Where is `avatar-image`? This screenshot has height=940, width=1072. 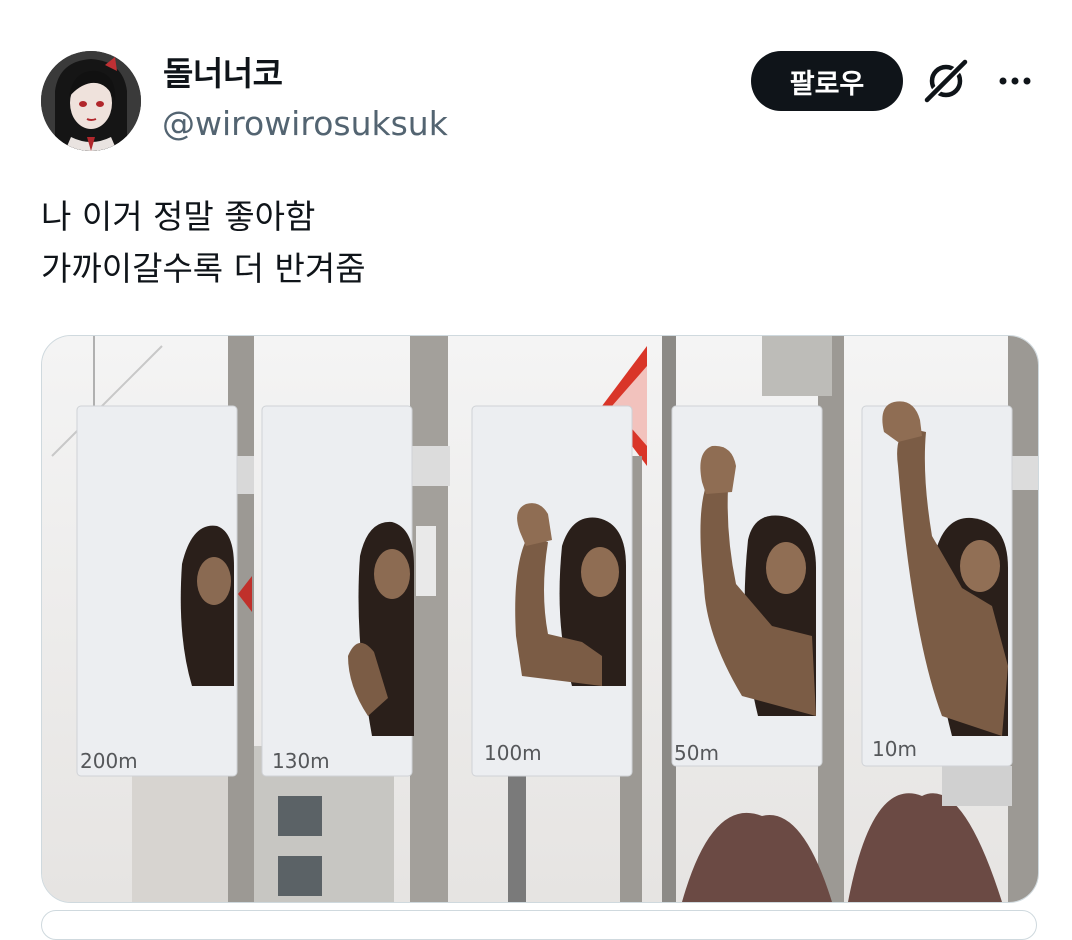
avatar-image is located at coordinates (91, 101).